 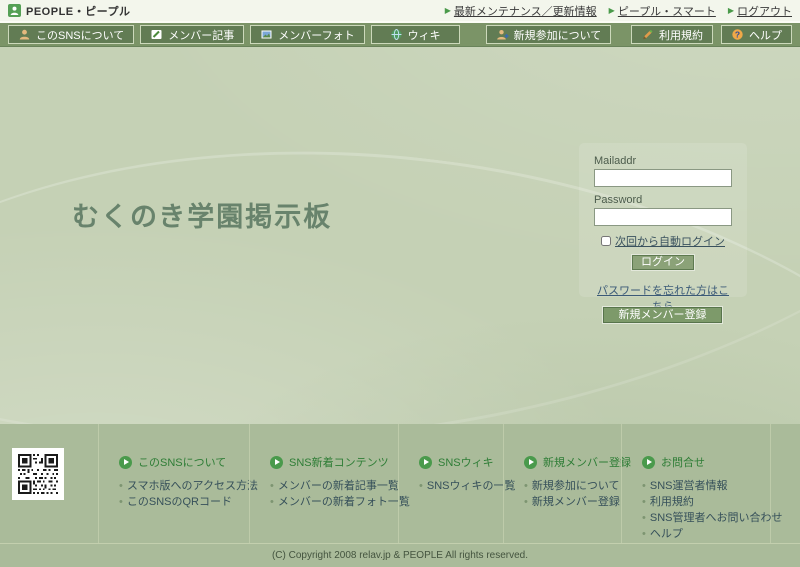 I want to click on nav-new-member-info-button: 新規参加について, so click(x=548, y=34).